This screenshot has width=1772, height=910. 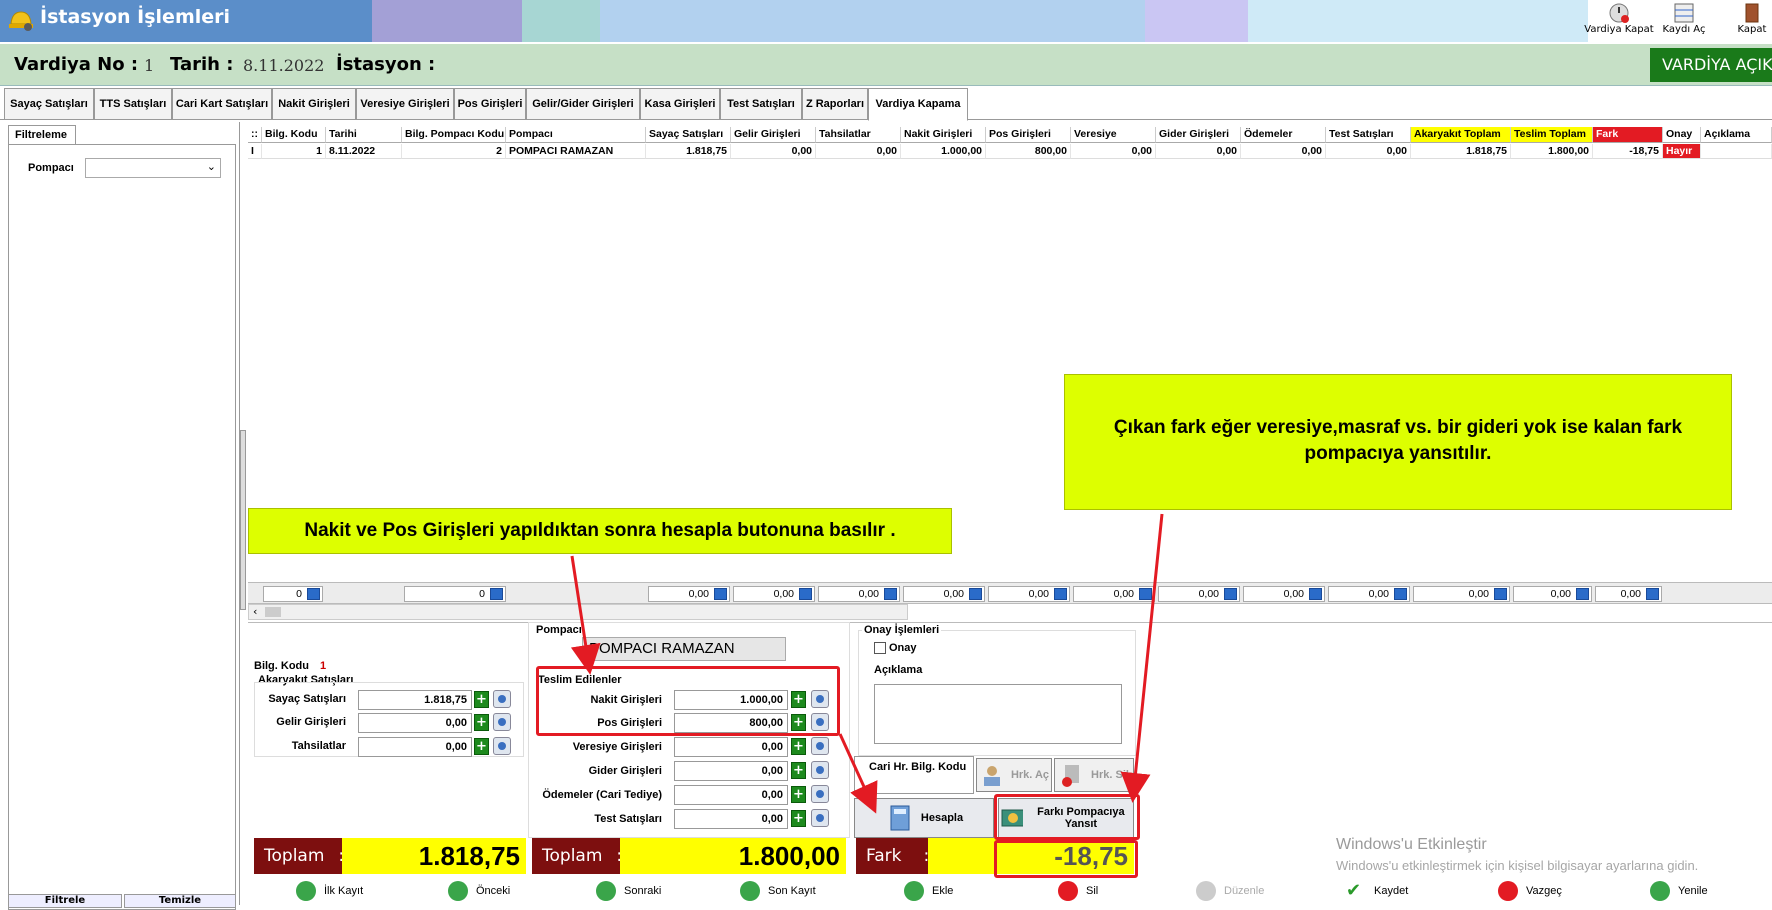 What do you see at coordinates (1377, 891) in the screenshot?
I see `save-button: ✔ Kaydet` at bounding box center [1377, 891].